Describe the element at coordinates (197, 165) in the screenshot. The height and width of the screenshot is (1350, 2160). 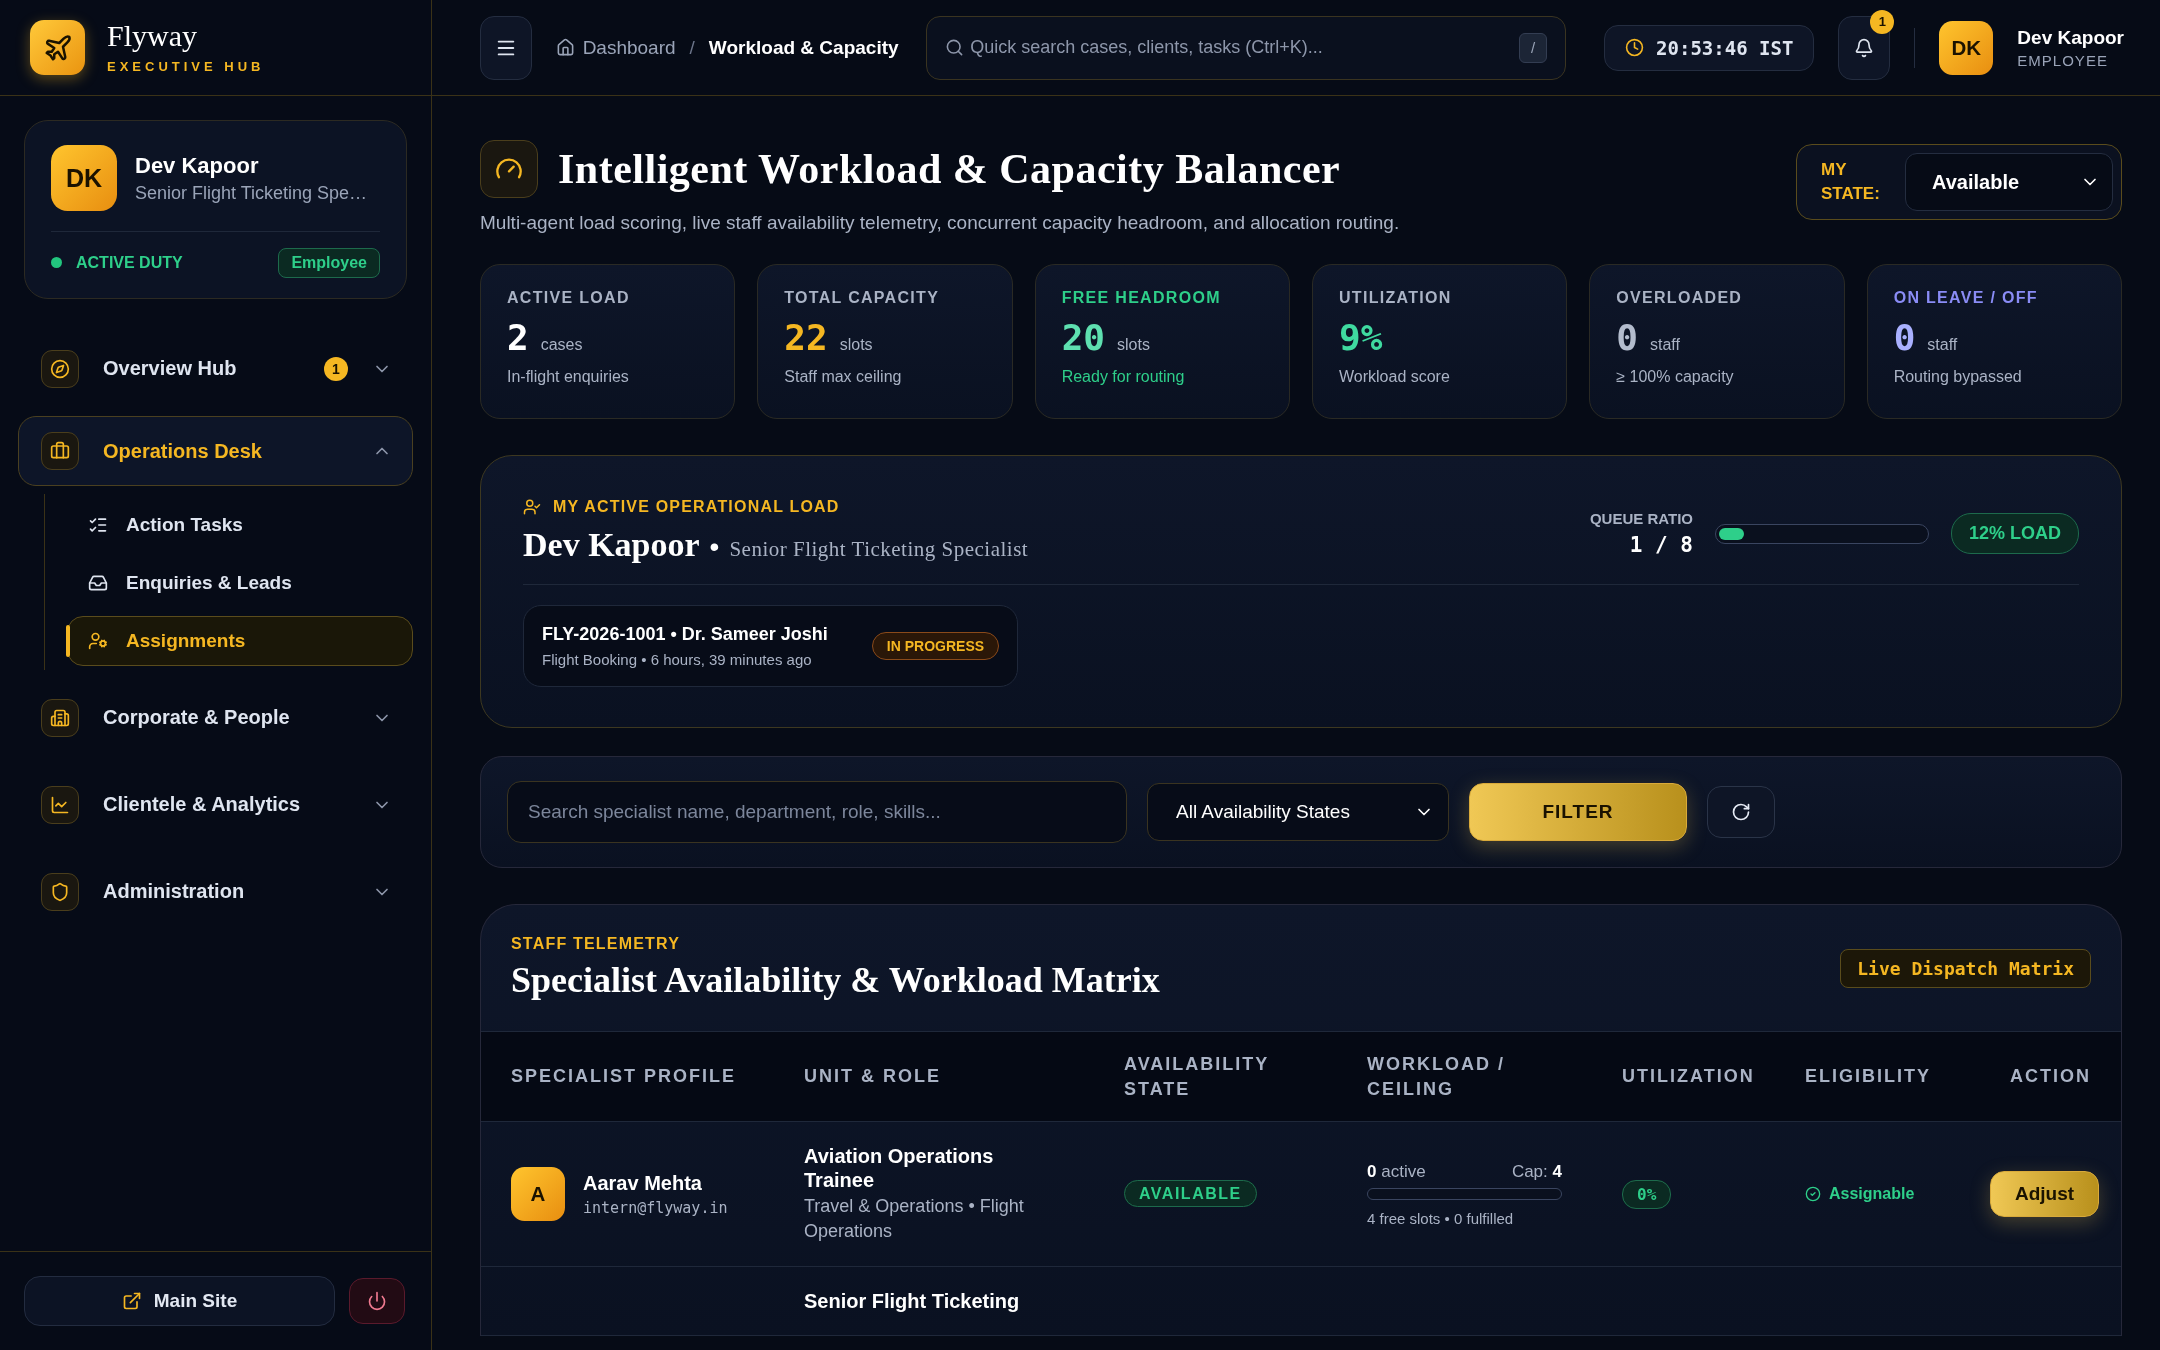
I see `profile-name: Dev Kapoor` at that location.